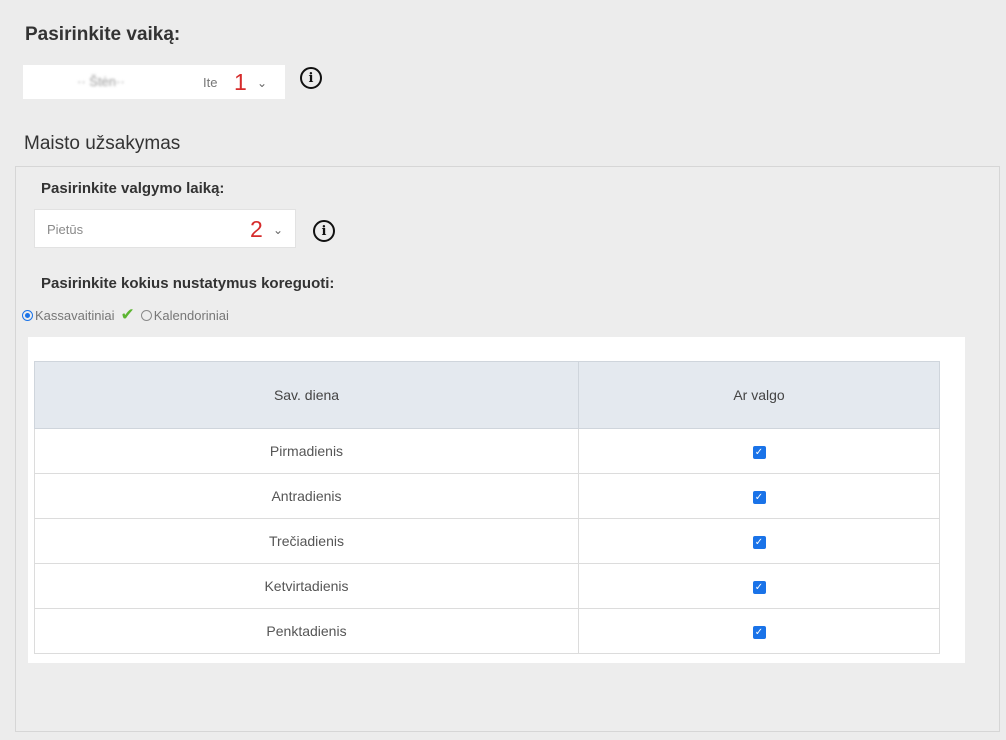 This screenshot has width=1006, height=740. Describe the element at coordinates (306, 586) in the screenshot. I see `day-cell: Ketvirtadienis` at that location.